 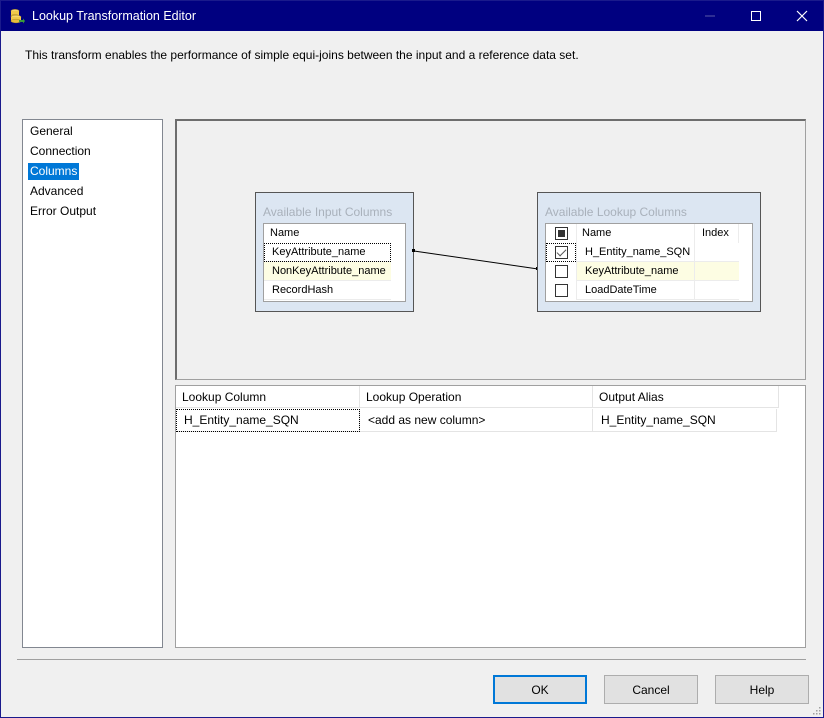 I want to click on cancel-button: Cancel, so click(x=651, y=689).